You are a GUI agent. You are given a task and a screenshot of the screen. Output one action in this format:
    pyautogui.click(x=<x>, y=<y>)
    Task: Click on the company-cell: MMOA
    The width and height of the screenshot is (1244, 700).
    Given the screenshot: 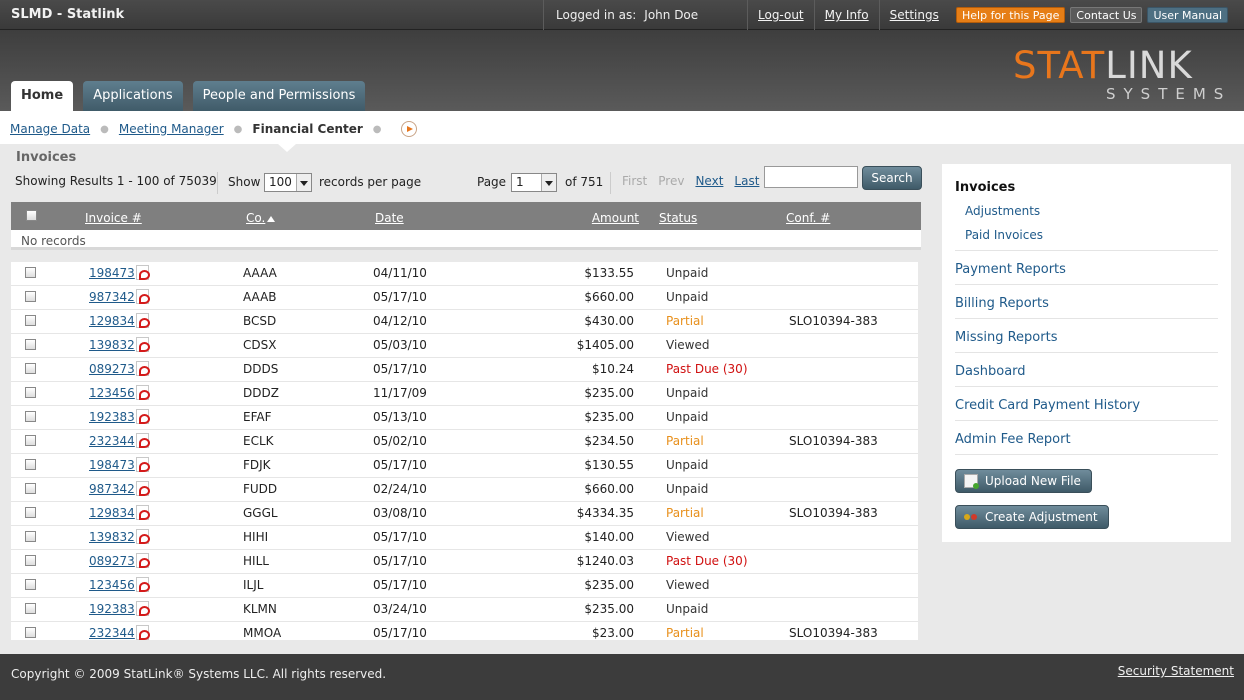 What is the action you would take?
    pyautogui.click(x=262, y=633)
    